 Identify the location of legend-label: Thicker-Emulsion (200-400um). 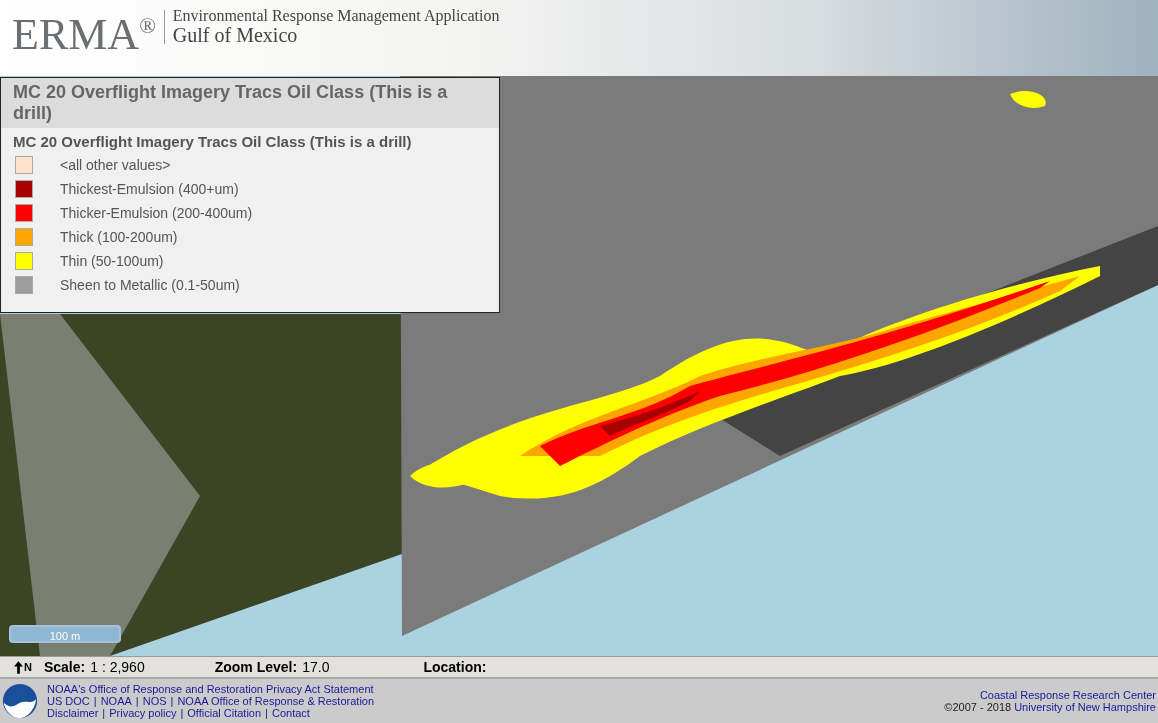
(156, 213).